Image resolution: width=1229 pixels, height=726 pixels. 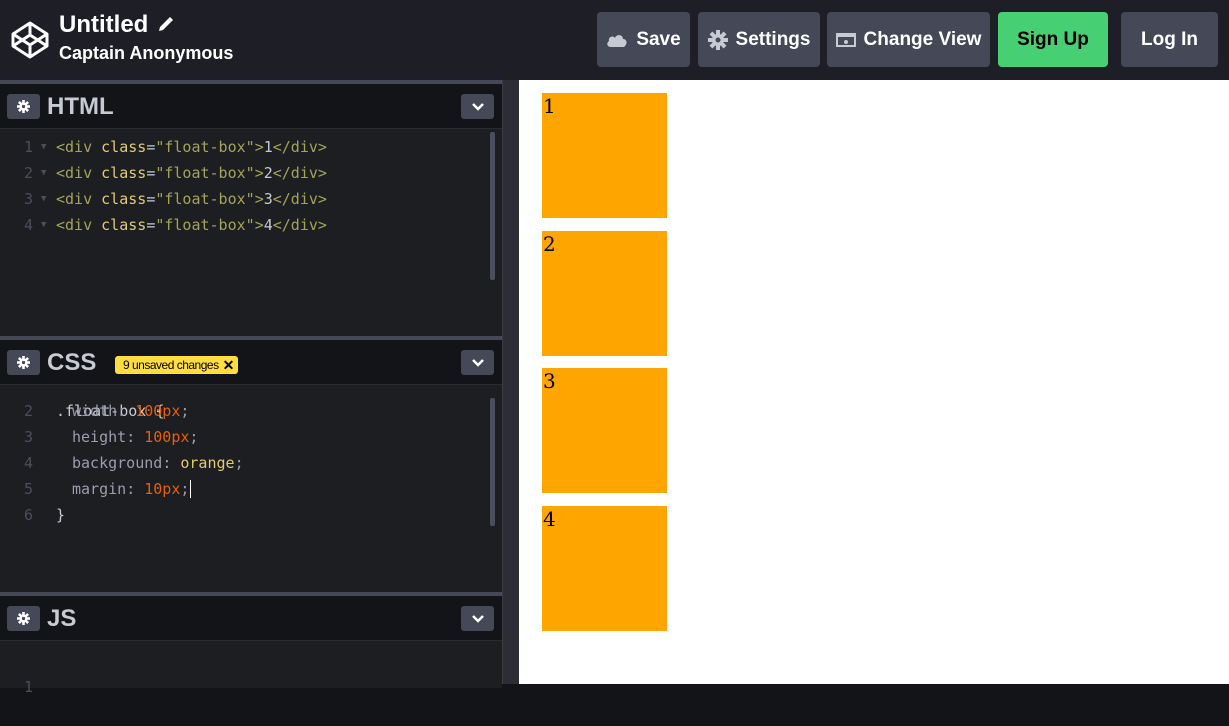 I want to click on resize-gutter, so click(x=510, y=382).